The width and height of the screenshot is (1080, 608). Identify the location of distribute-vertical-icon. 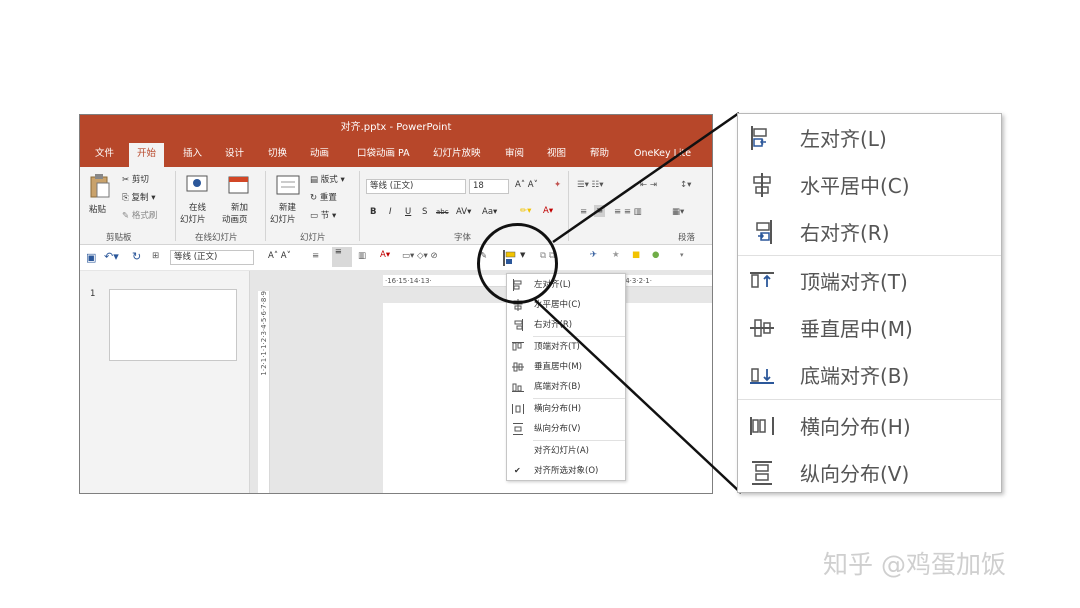
(762, 473).